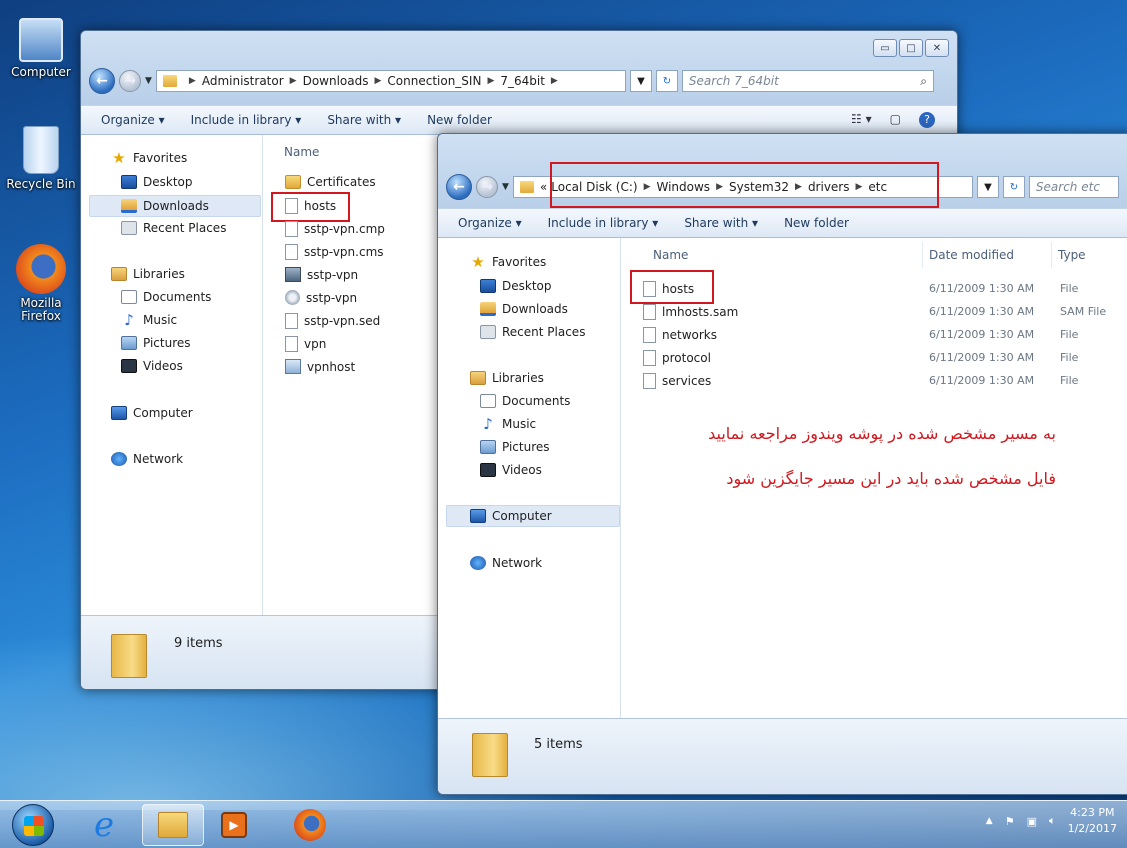 Image resolution: width=1127 pixels, height=848 pixels. What do you see at coordinates (989, 821) in the screenshot?
I see `show-hidden-icons-icon: ▲` at bounding box center [989, 821].